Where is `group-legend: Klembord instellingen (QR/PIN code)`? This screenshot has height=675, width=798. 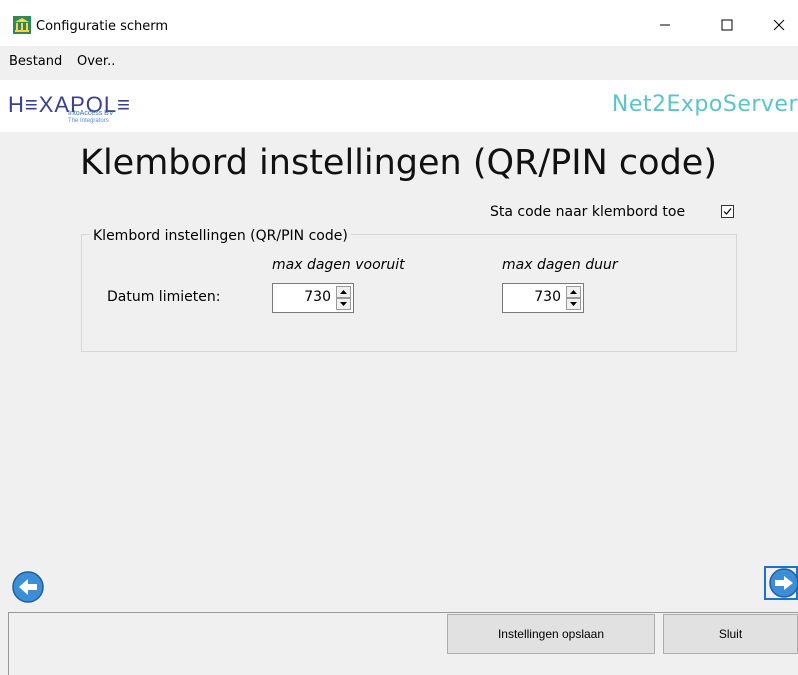 group-legend: Klembord instellingen (QR/PIN code) is located at coordinates (220, 236).